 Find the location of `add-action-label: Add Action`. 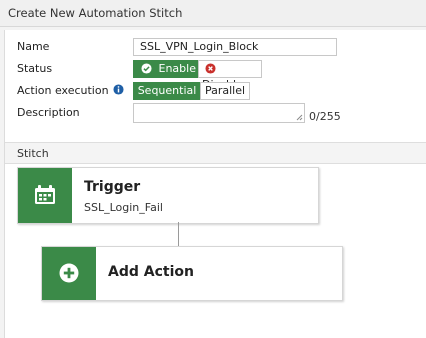

add-action-label: Add Action is located at coordinates (151, 272).